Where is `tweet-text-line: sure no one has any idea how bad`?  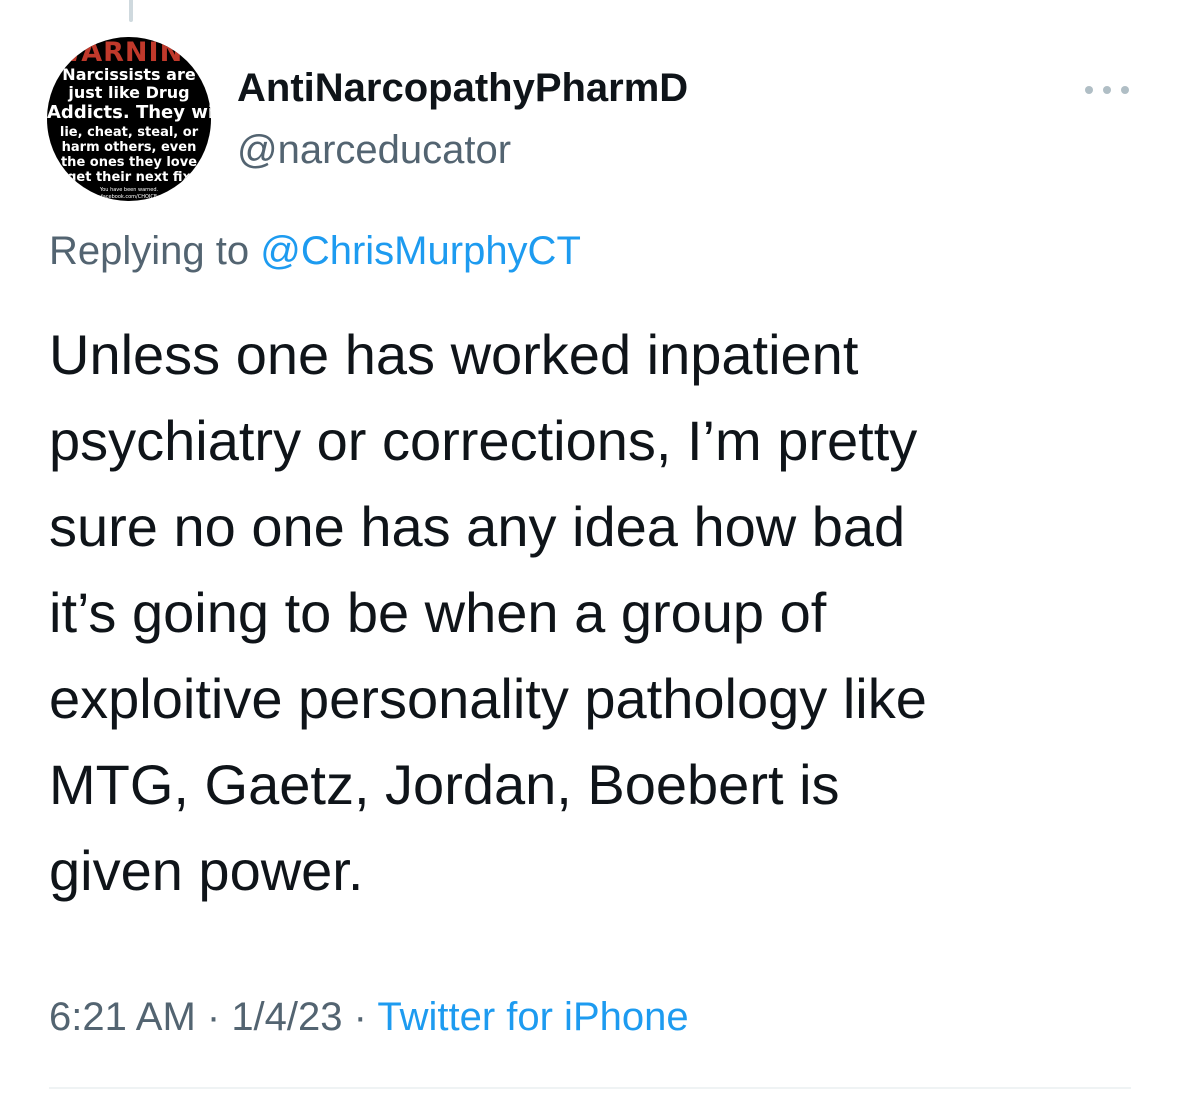
tweet-text-line: sure no one has any idea how bad is located at coordinates (477, 526).